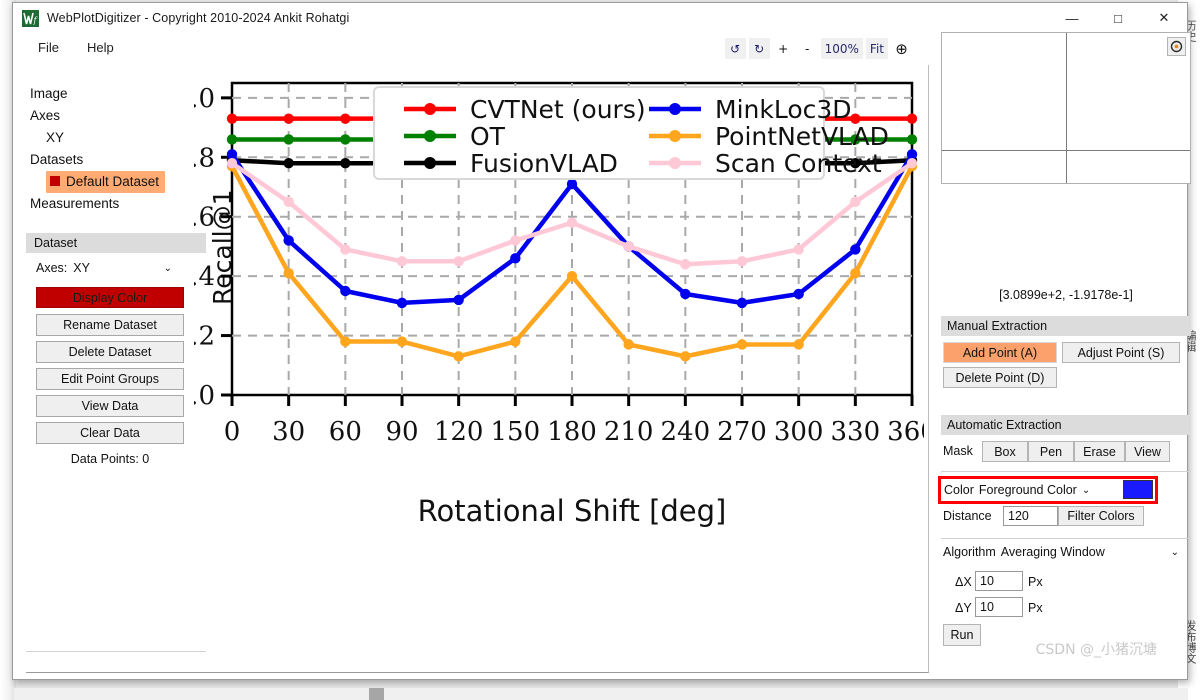 The height and width of the screenshot is (700, 1200). Describe the element at coordinates (1164, 18) in the screenshot. I see `close-icon: ✕` at that location.